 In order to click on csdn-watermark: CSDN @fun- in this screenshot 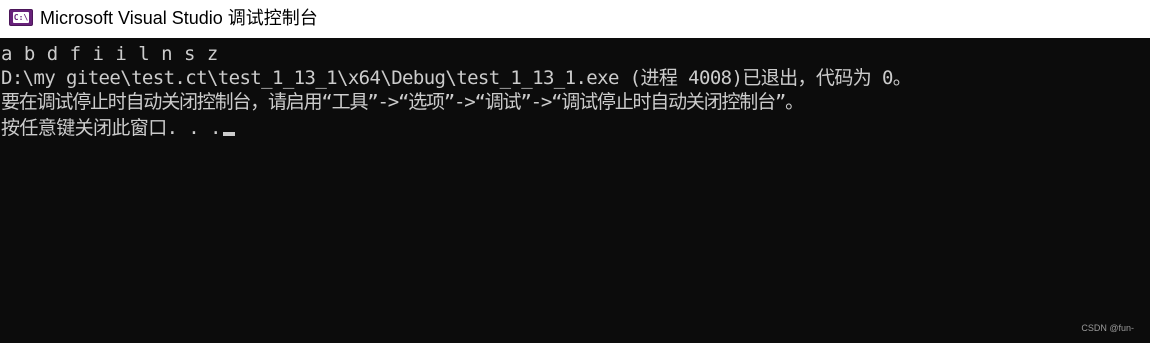, I will do `click(1107, 328)`.